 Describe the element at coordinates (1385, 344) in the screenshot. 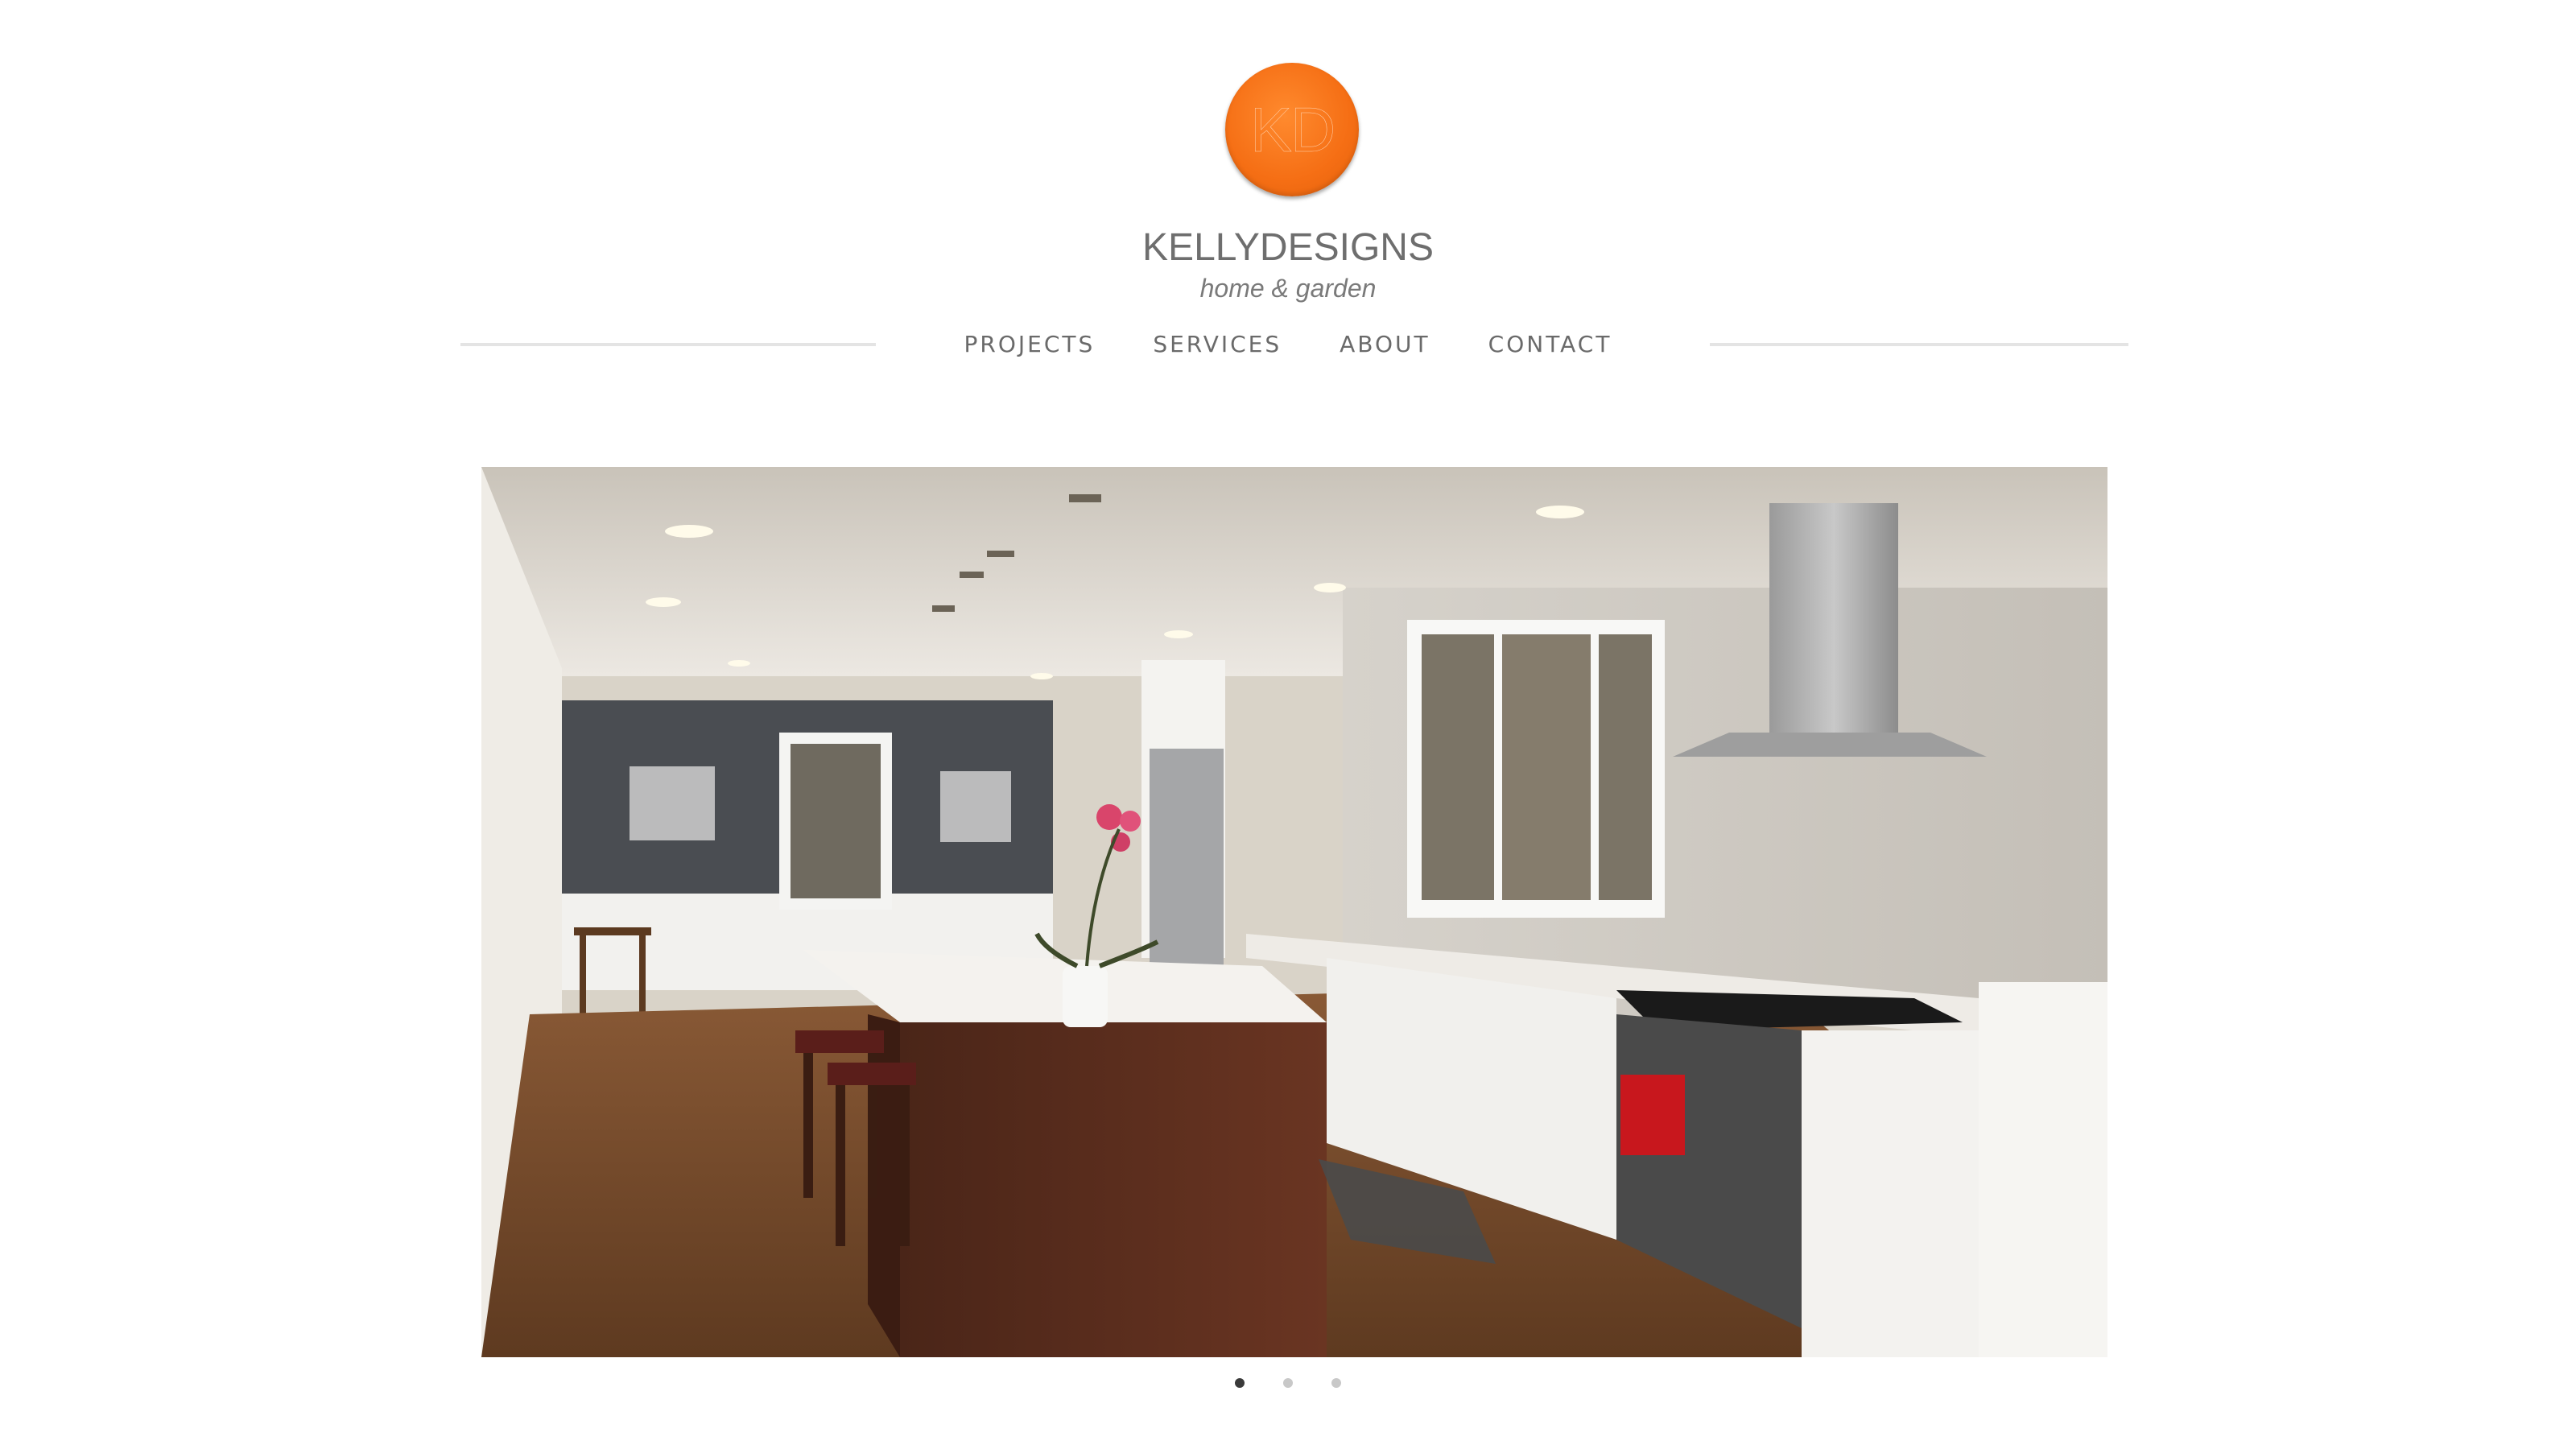

I see `nav-item-about: ABOUT` at that location.